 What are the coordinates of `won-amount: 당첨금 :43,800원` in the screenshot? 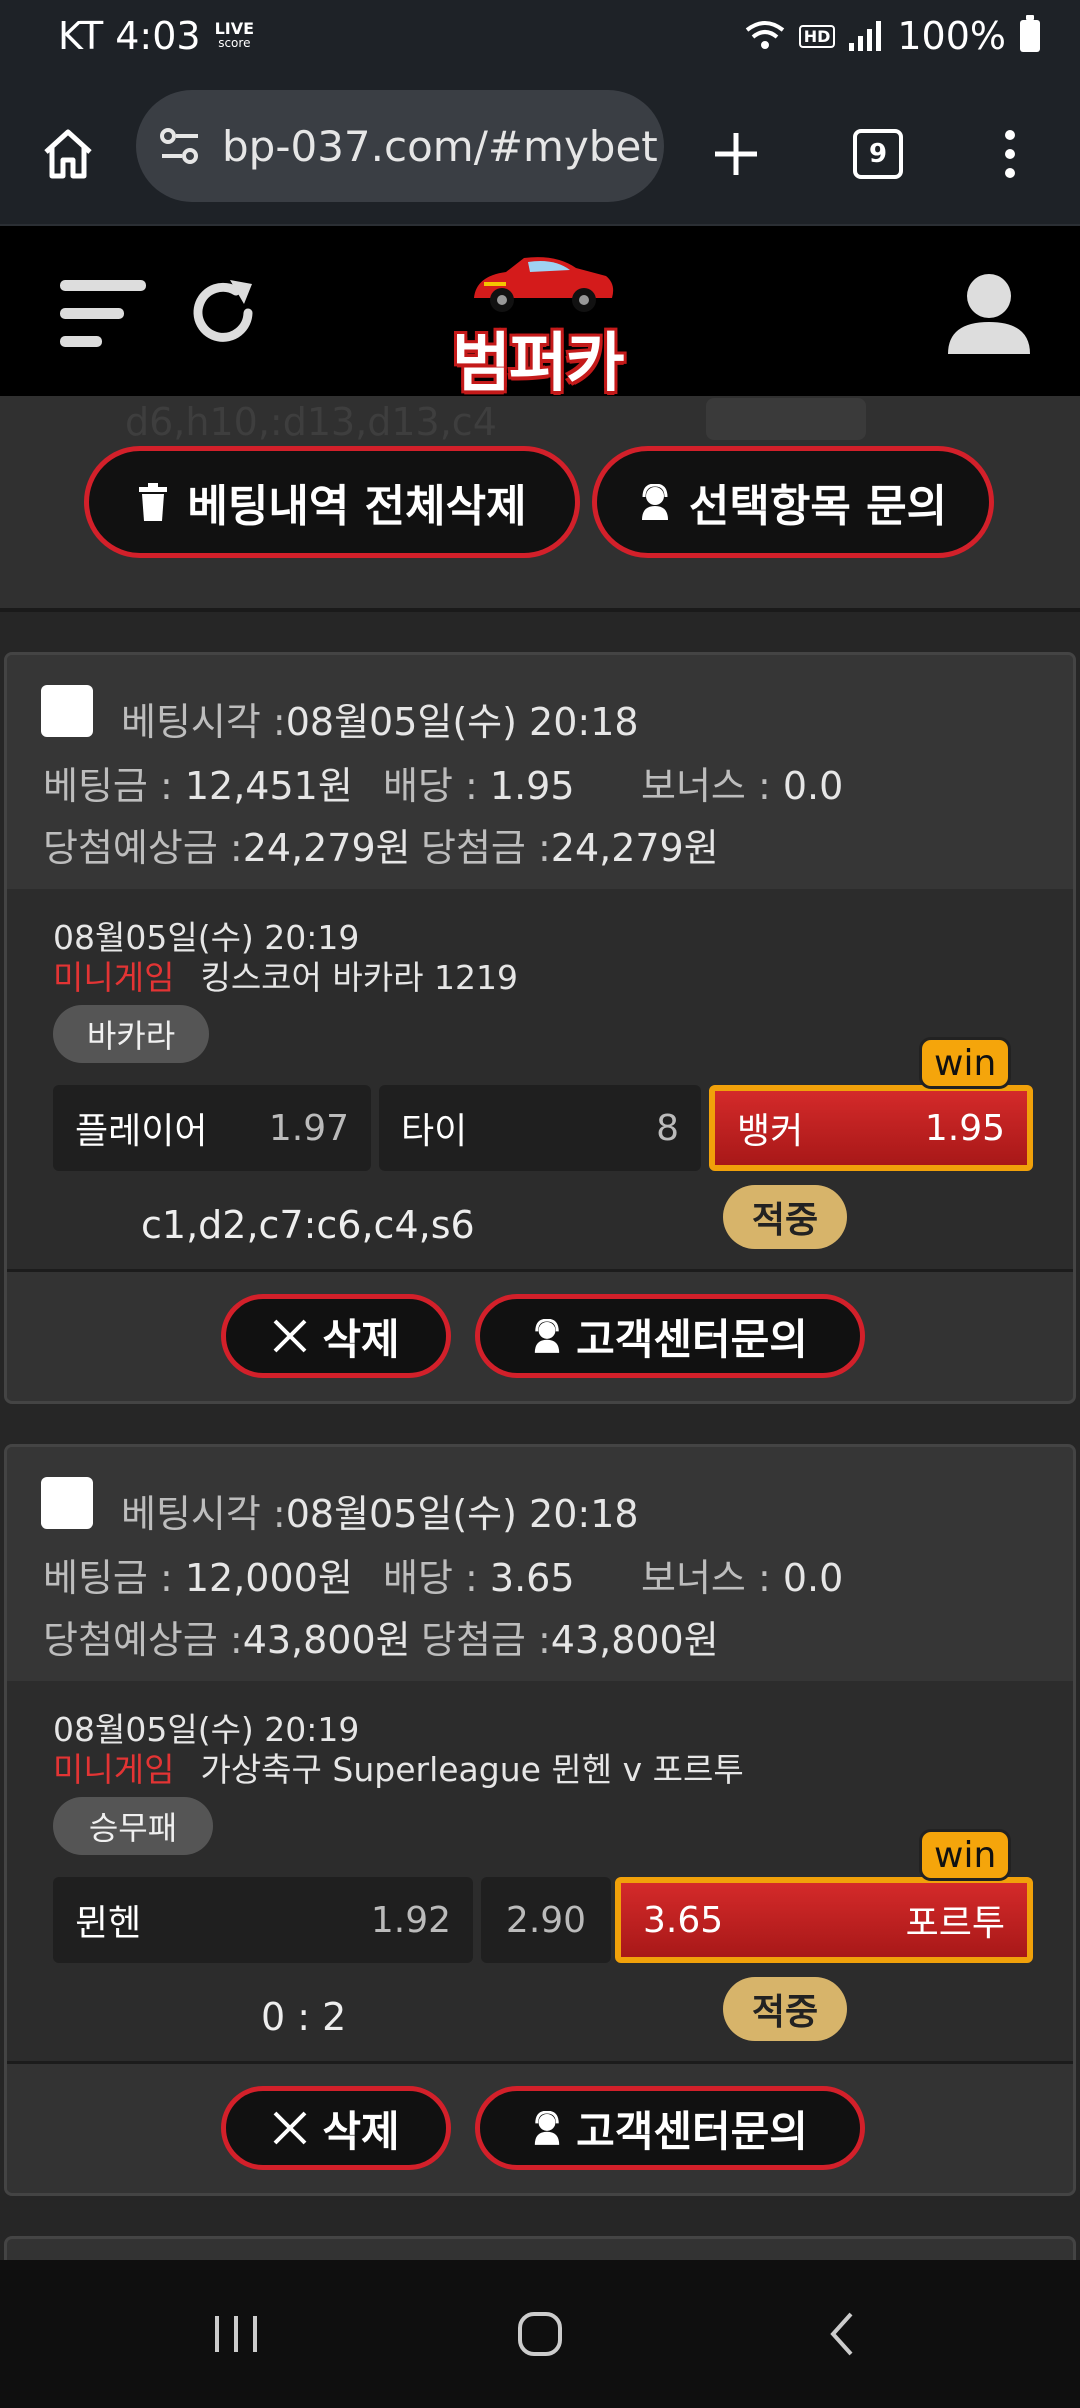 It's located at (570, 1640).